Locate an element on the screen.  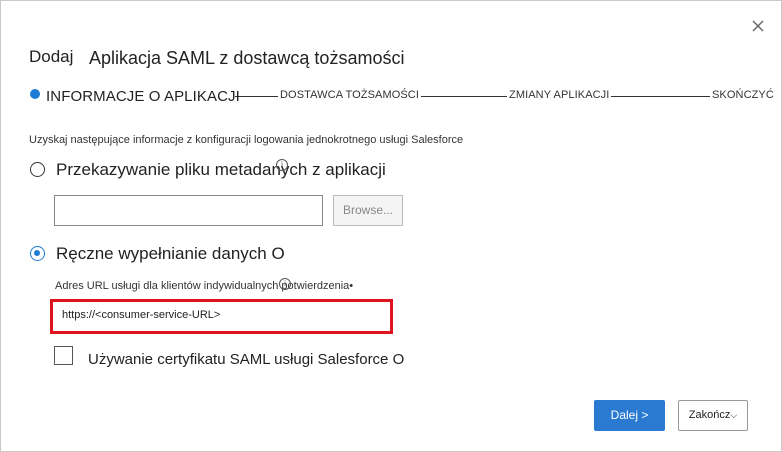
acs-url-input: https://<consumer-service-URL> is located at coordinates (221, 315).